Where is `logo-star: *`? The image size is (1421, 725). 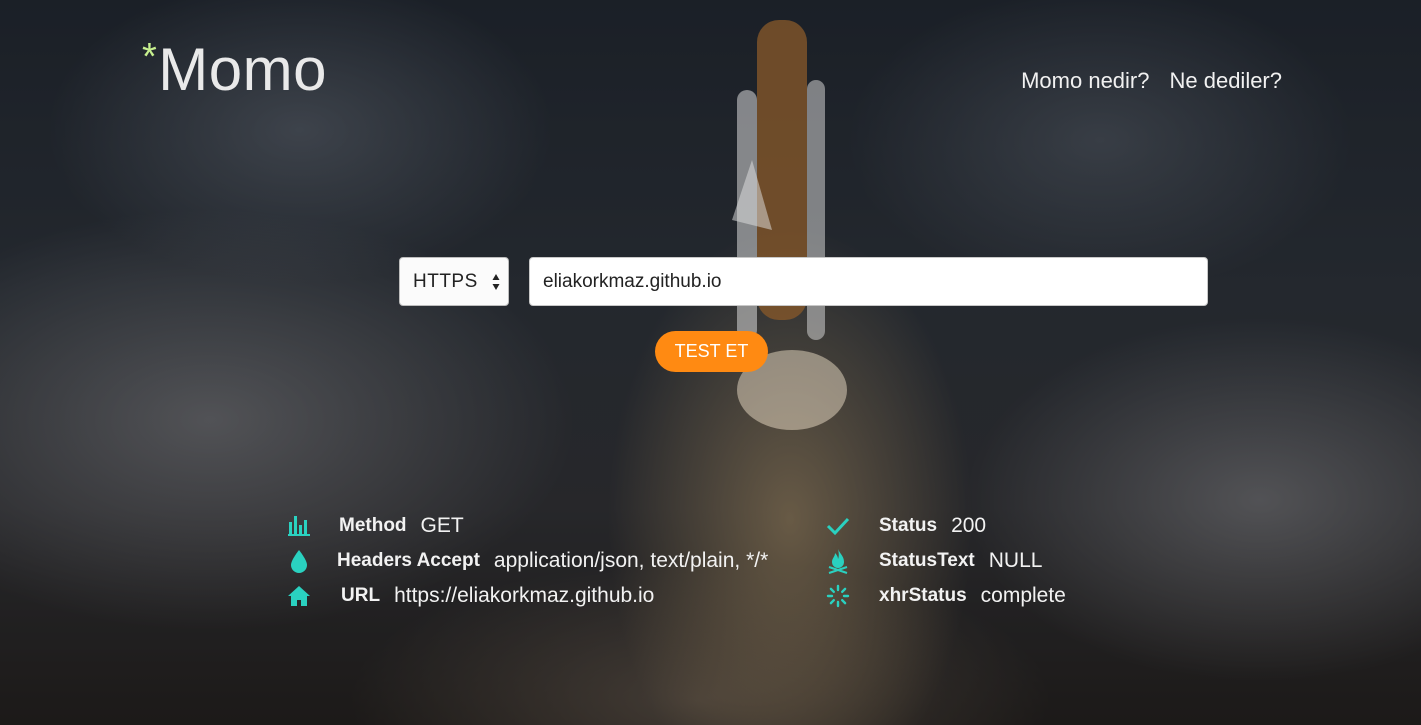
logo-star: * is located at coordinates (150, 57).